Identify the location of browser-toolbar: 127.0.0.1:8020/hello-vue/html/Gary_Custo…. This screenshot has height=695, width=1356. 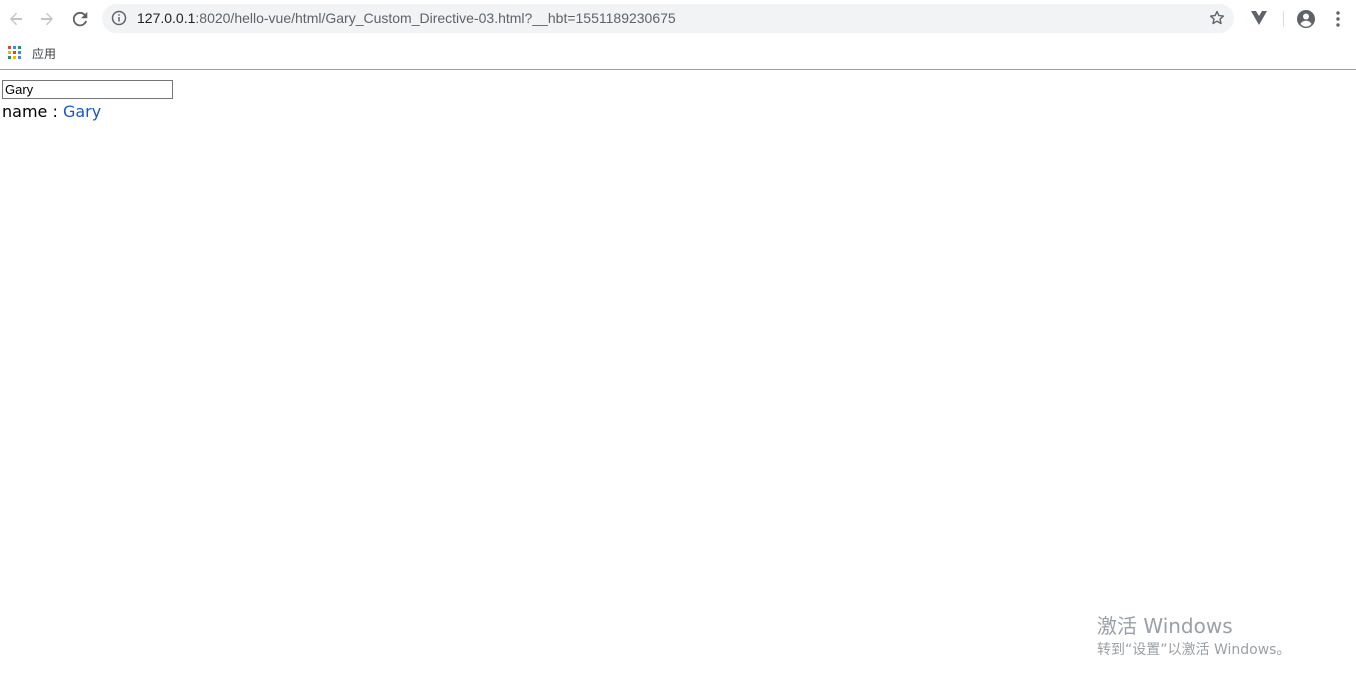
(678, 19).